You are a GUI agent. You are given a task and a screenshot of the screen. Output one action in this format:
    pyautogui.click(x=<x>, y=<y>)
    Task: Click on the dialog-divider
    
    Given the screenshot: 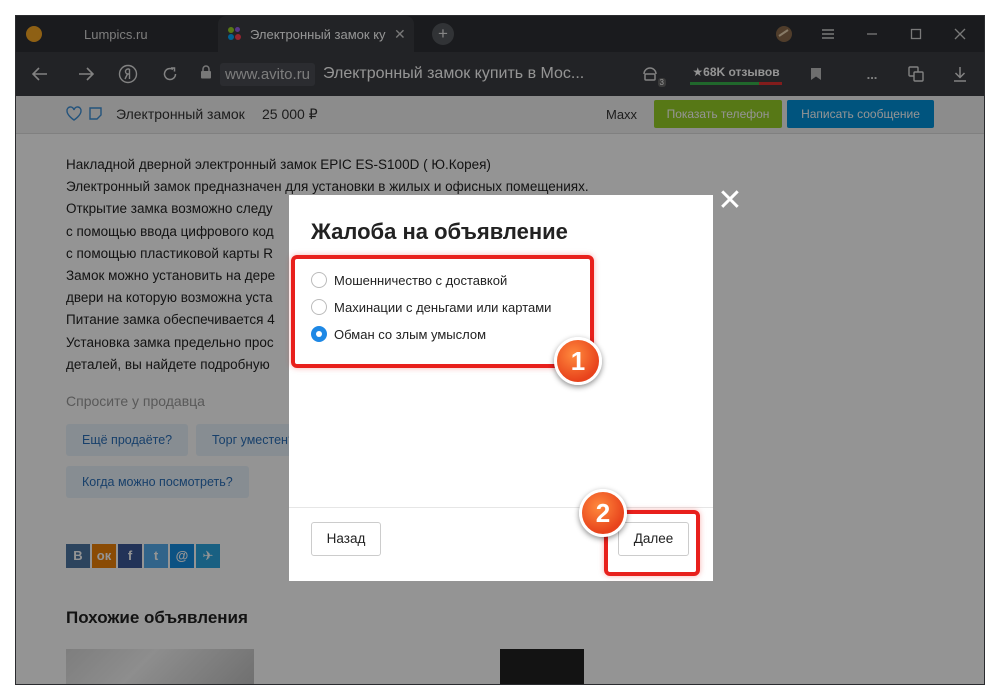 What is the action you would take?
    pyautogui.click(x=501, y=507)
    